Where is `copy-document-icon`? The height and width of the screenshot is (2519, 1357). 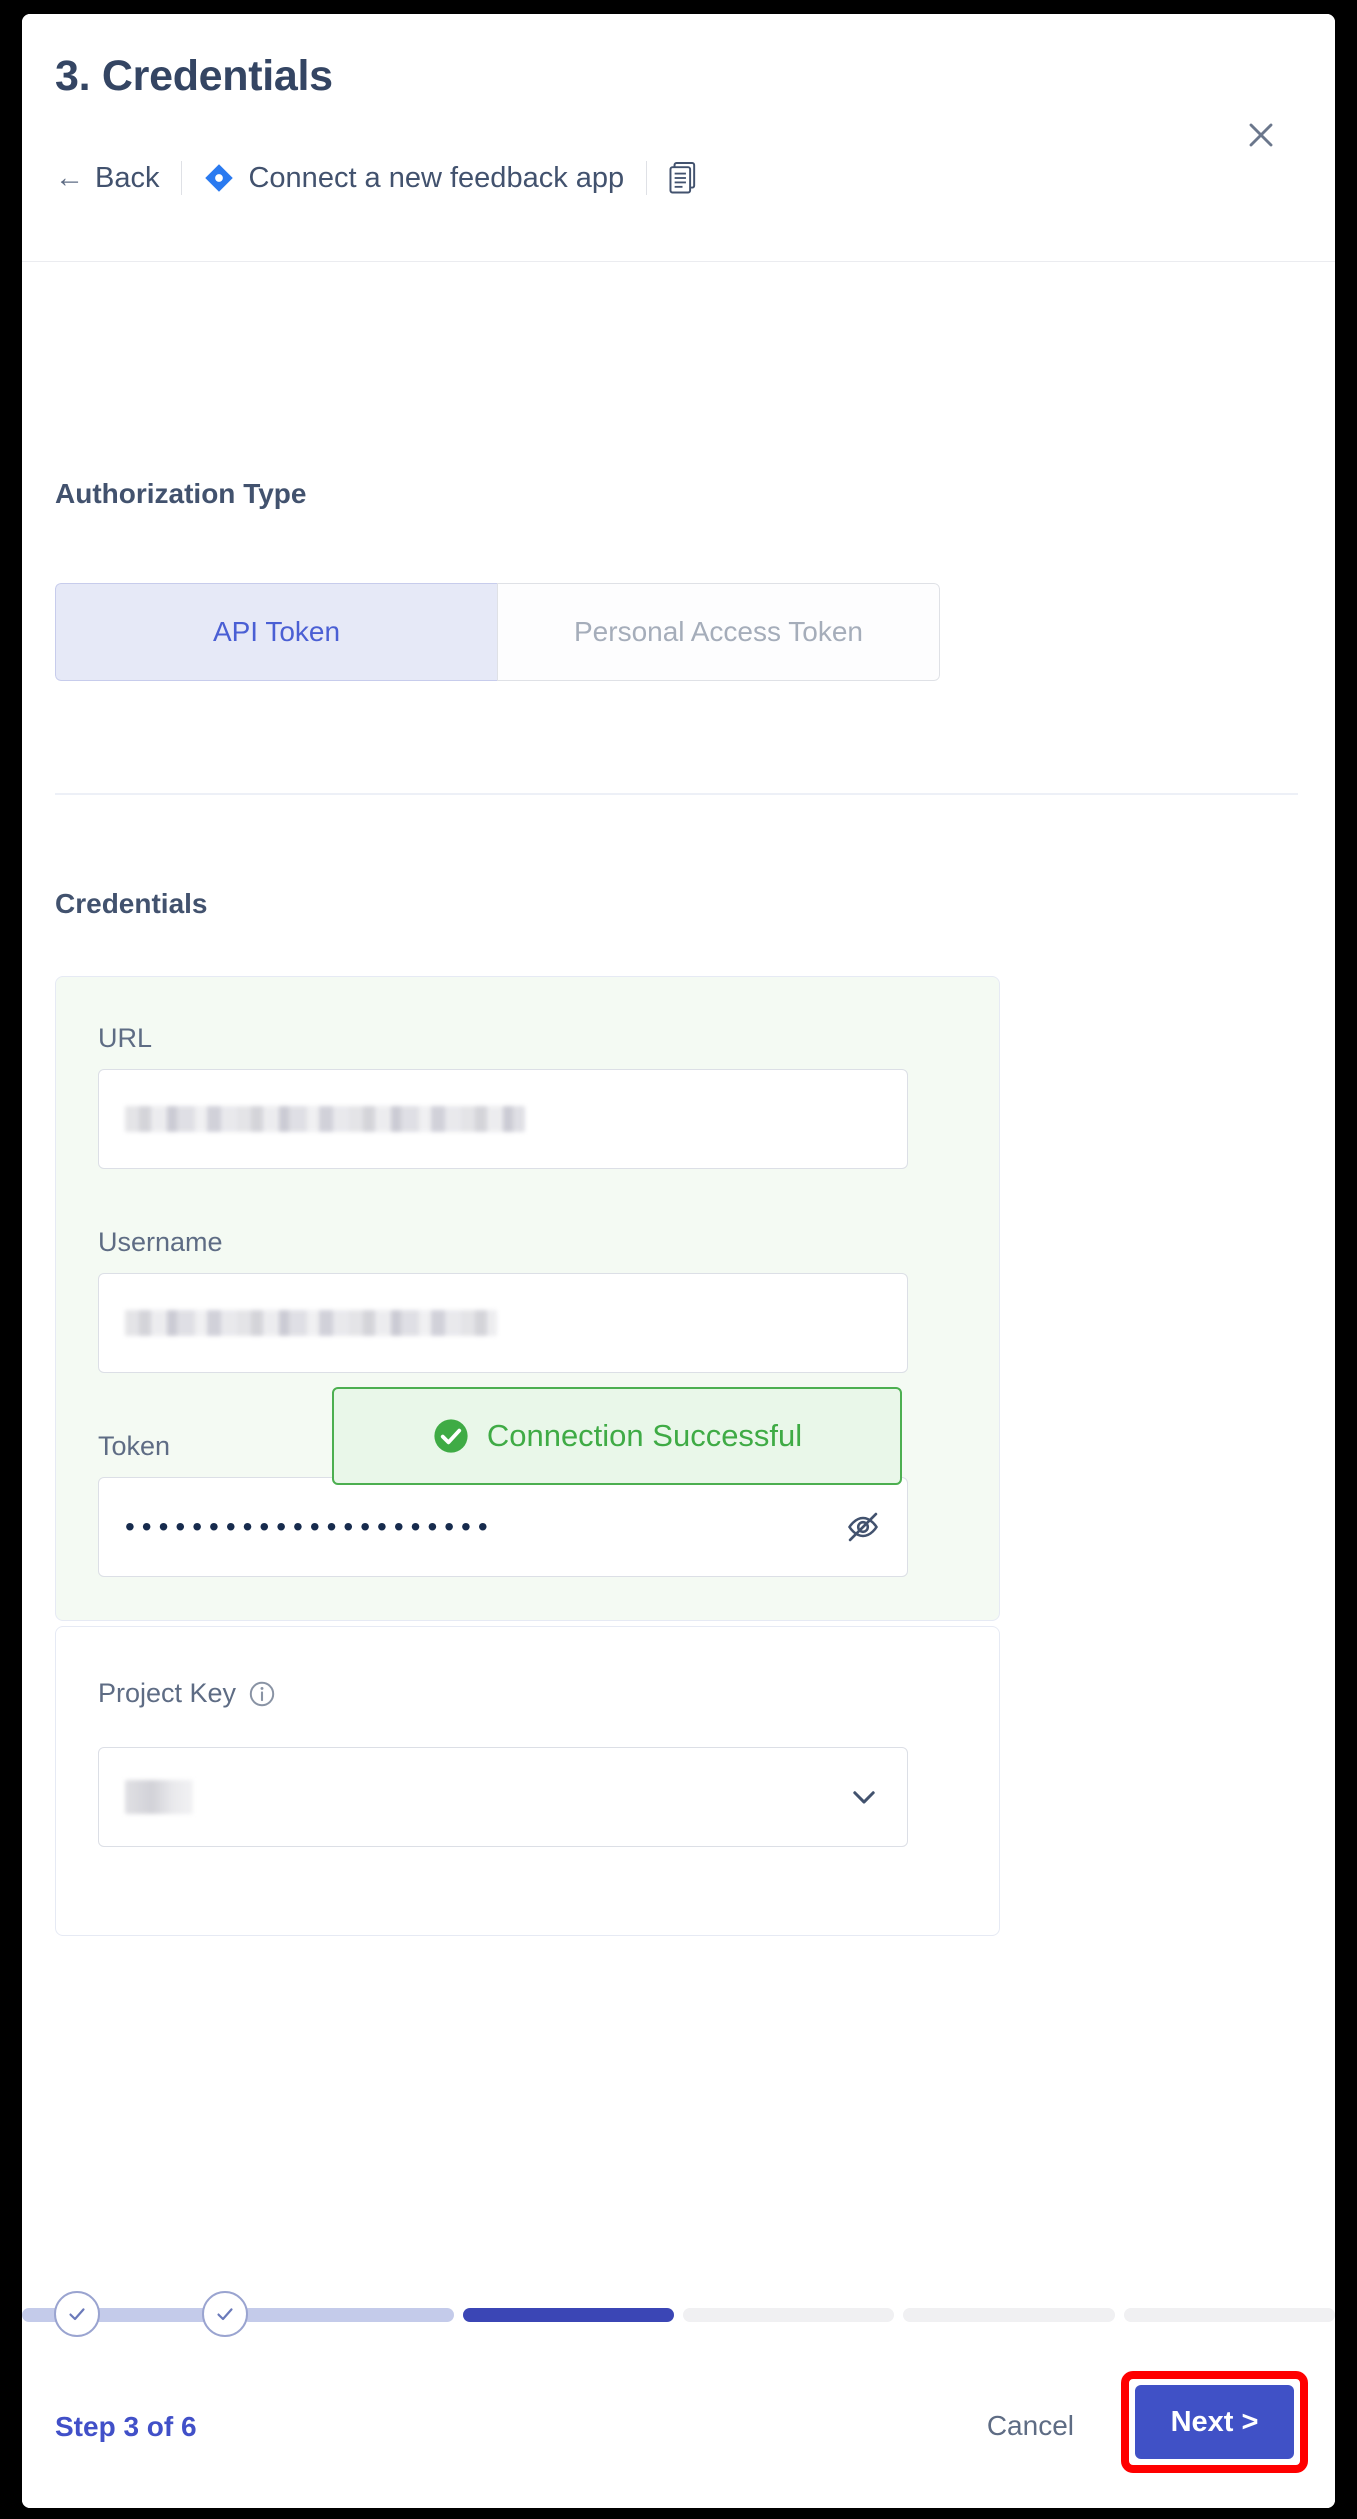 copy-document-icon is located at coordinates (682, 178).